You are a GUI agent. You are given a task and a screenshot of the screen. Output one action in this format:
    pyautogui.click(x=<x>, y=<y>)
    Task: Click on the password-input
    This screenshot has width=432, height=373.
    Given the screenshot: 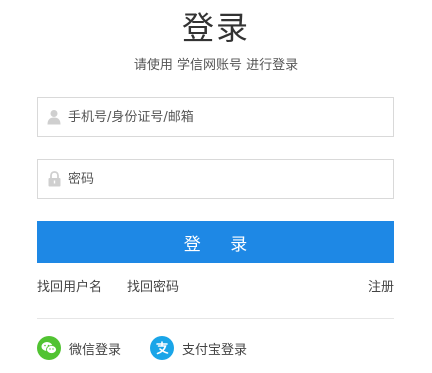 What is the action you would take?
    pyautogui.click(x=230, y=179)
    